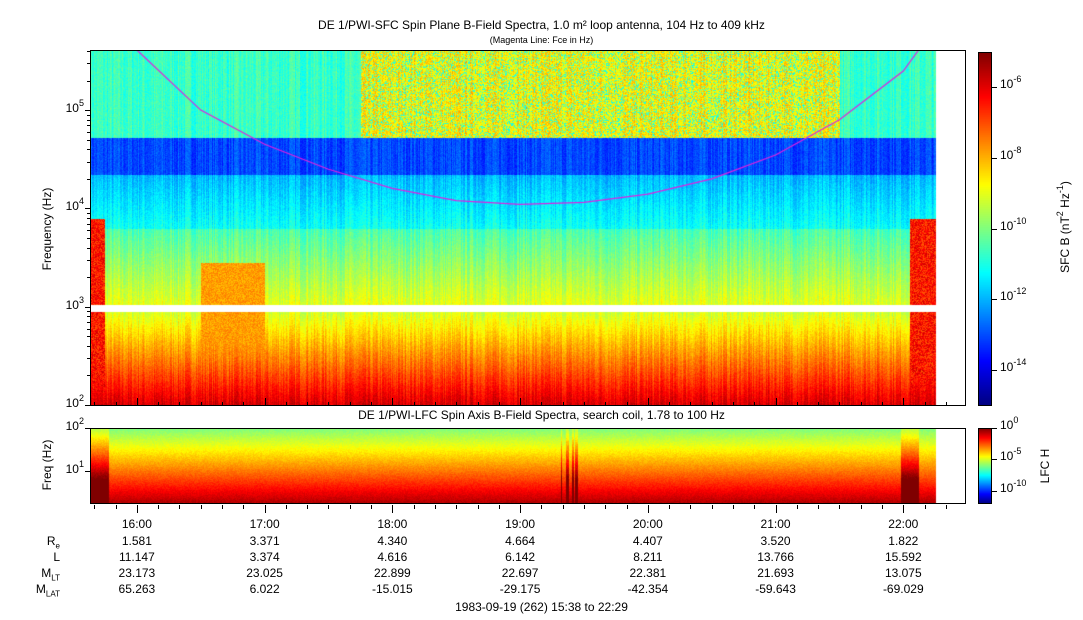 Image resolution: width=1083 pixels, height=620 pixels. I want to click on sfc-colorbar-tick-label: 10-14, so click(1013, 365).